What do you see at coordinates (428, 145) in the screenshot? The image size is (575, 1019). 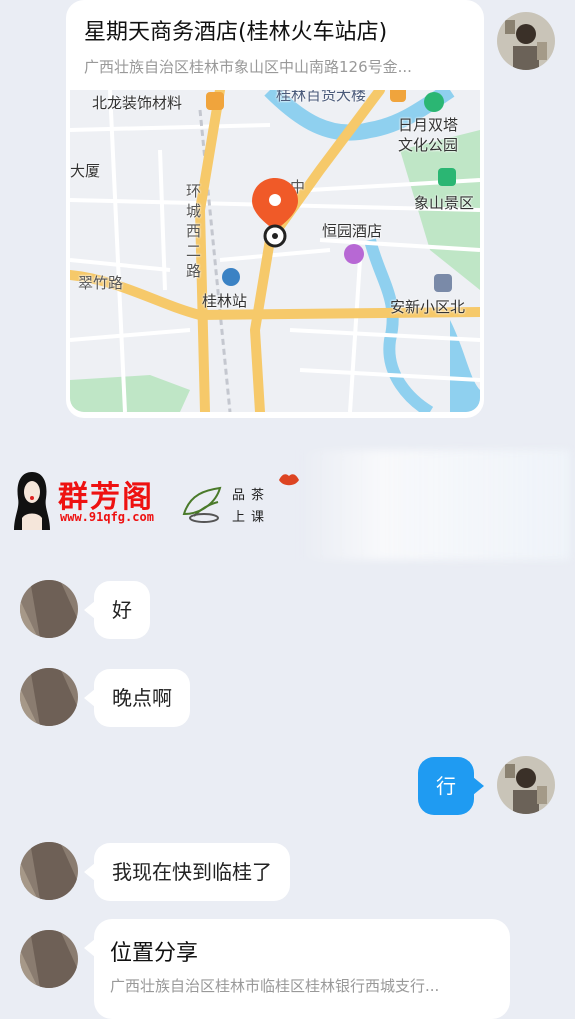 I see `map-label-culture-park: 文化公园` at bounding box center [428, 145].